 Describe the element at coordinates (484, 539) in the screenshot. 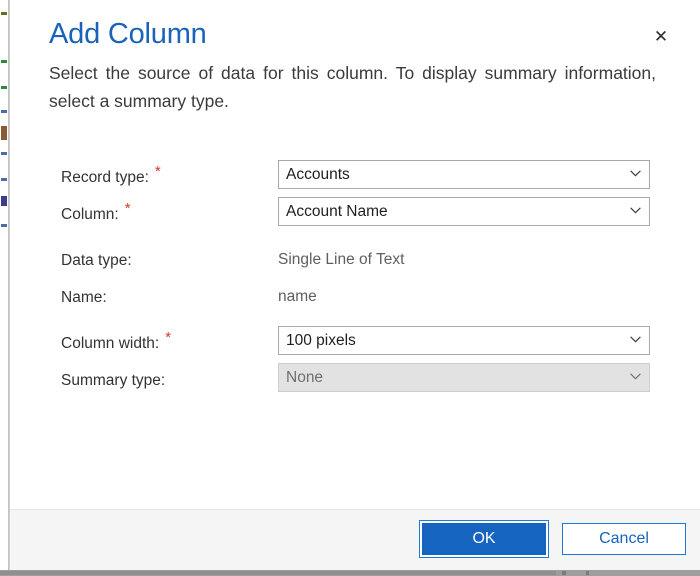

I see `ok-button: OK` at that location.